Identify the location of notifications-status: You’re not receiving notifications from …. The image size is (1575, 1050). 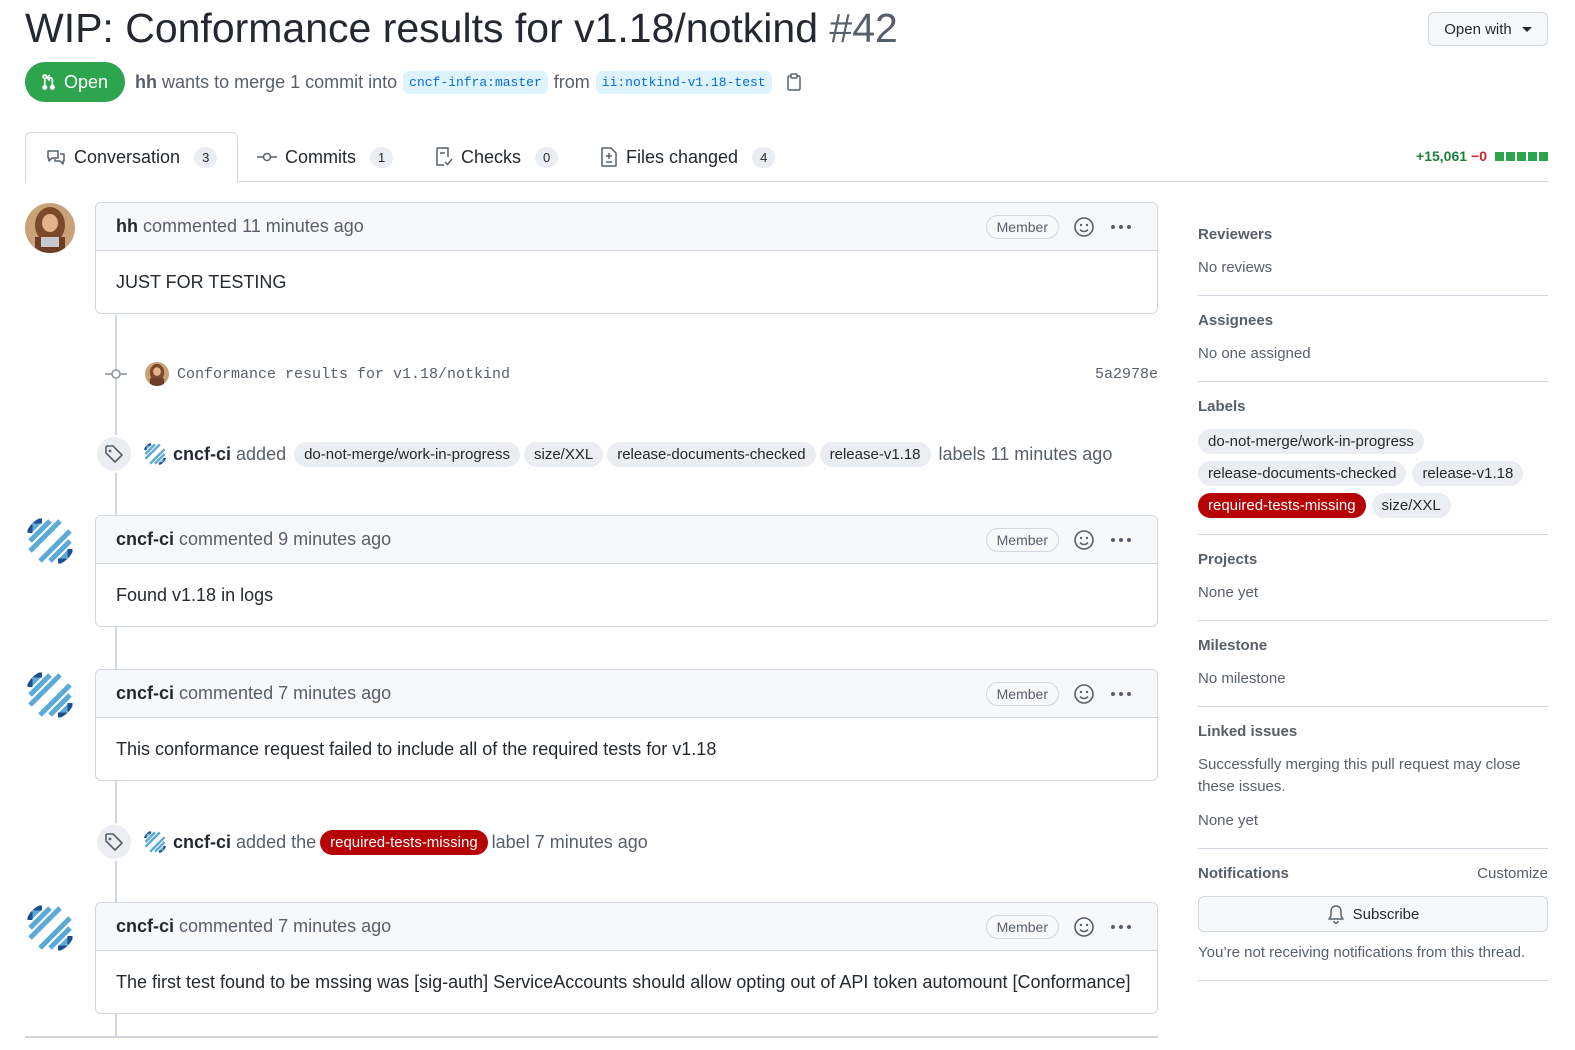
(1362, 952).